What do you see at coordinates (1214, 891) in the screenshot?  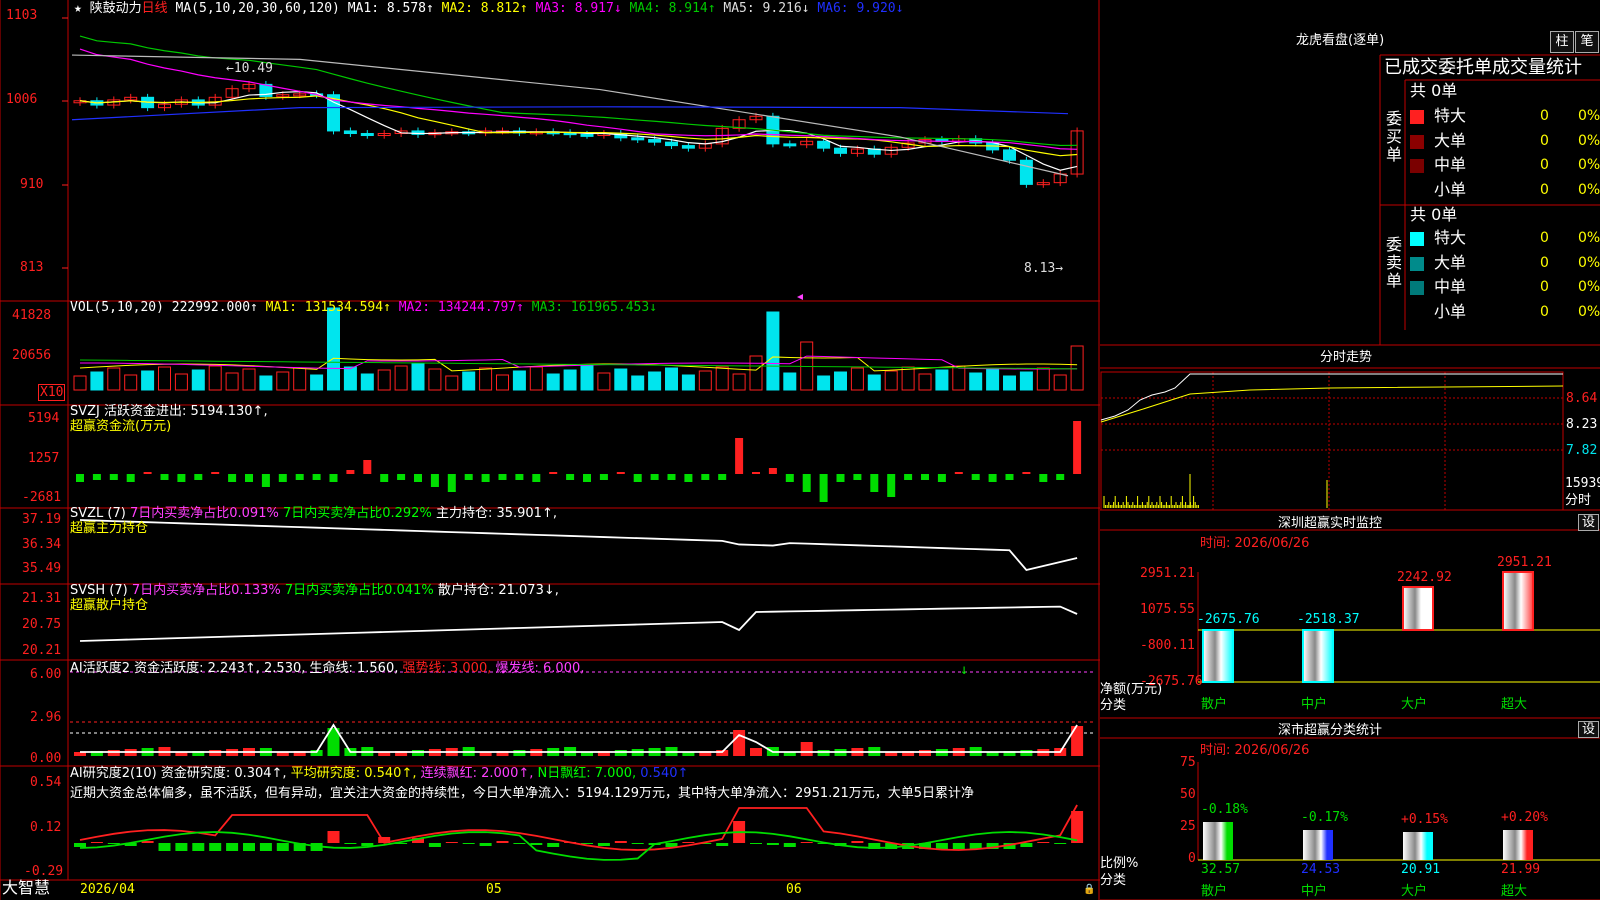 I see `classify-category-0: 散户` at bounding box center [1214, 891].